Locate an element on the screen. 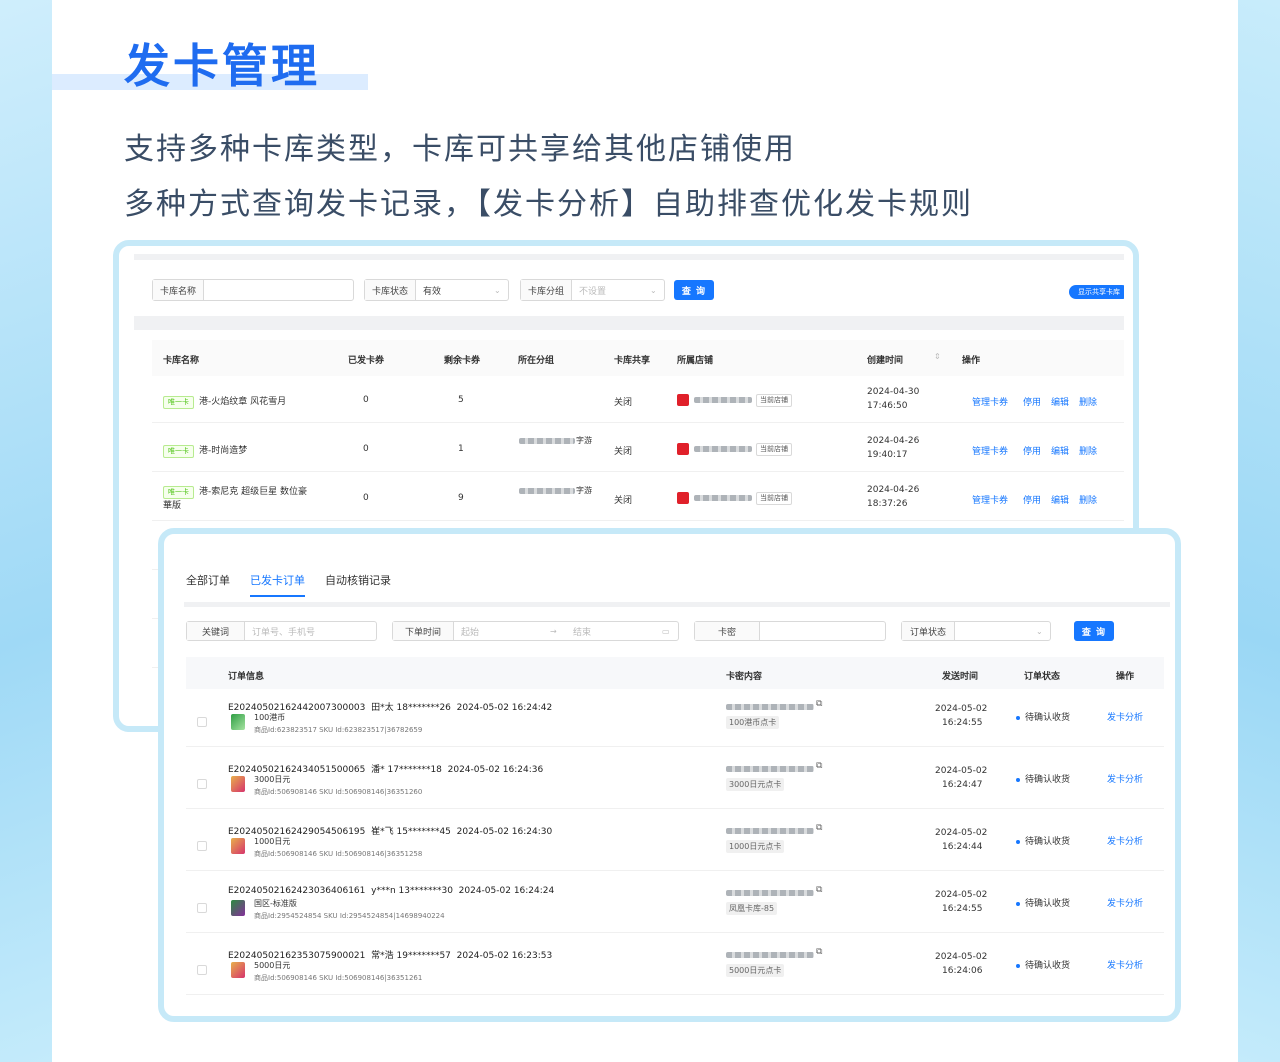  col-actions: 操作 is located at coordinates (971, 361).